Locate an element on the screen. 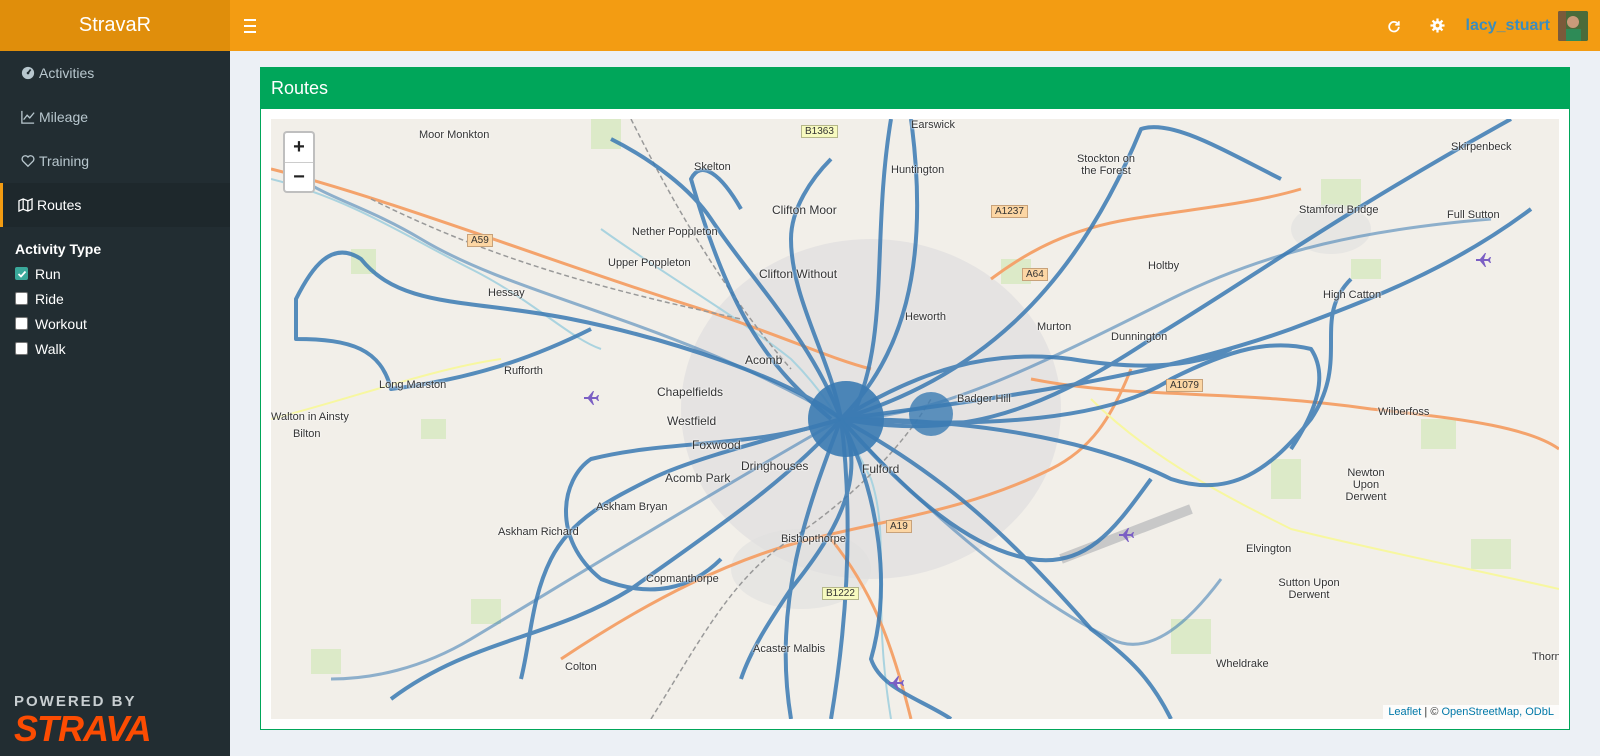  sidebar-item-routes: Routes is located at coordinates (115, 205).